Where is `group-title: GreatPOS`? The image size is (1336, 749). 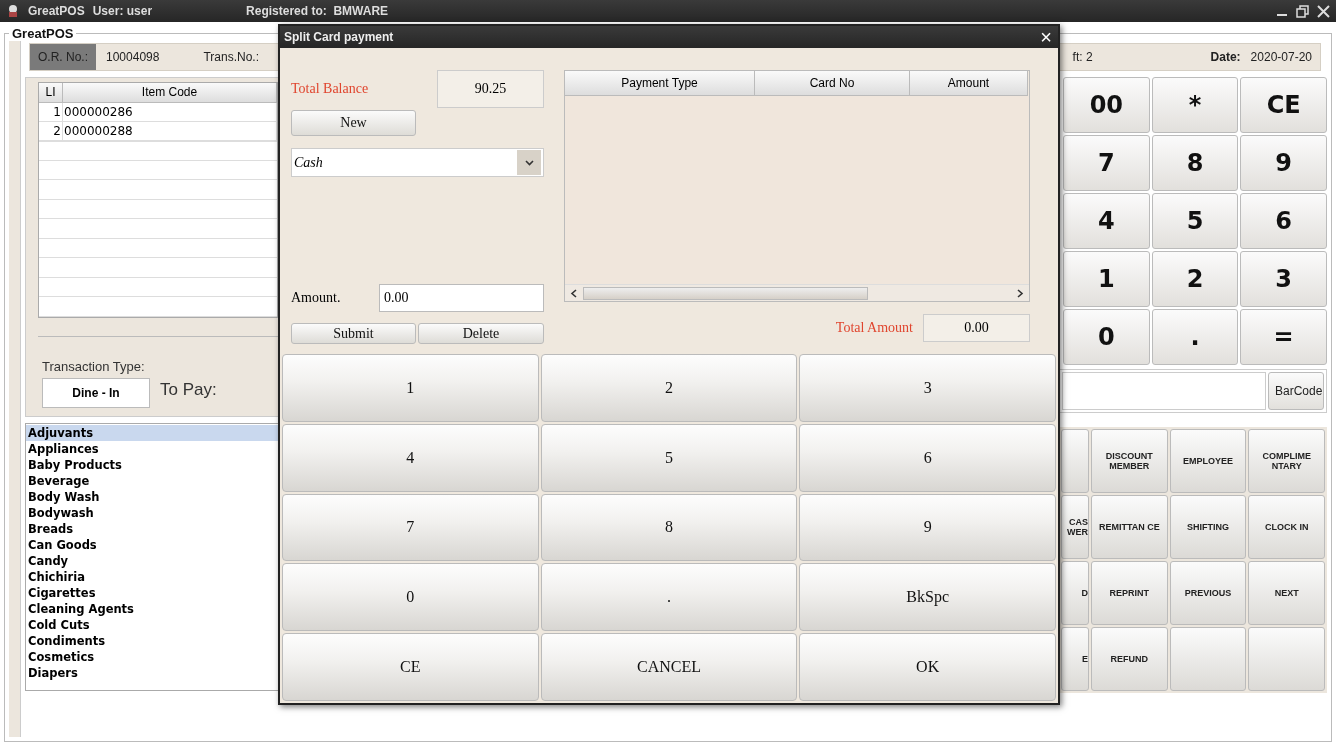 group-title: GreatPOS is located at coordinates (43, 33).